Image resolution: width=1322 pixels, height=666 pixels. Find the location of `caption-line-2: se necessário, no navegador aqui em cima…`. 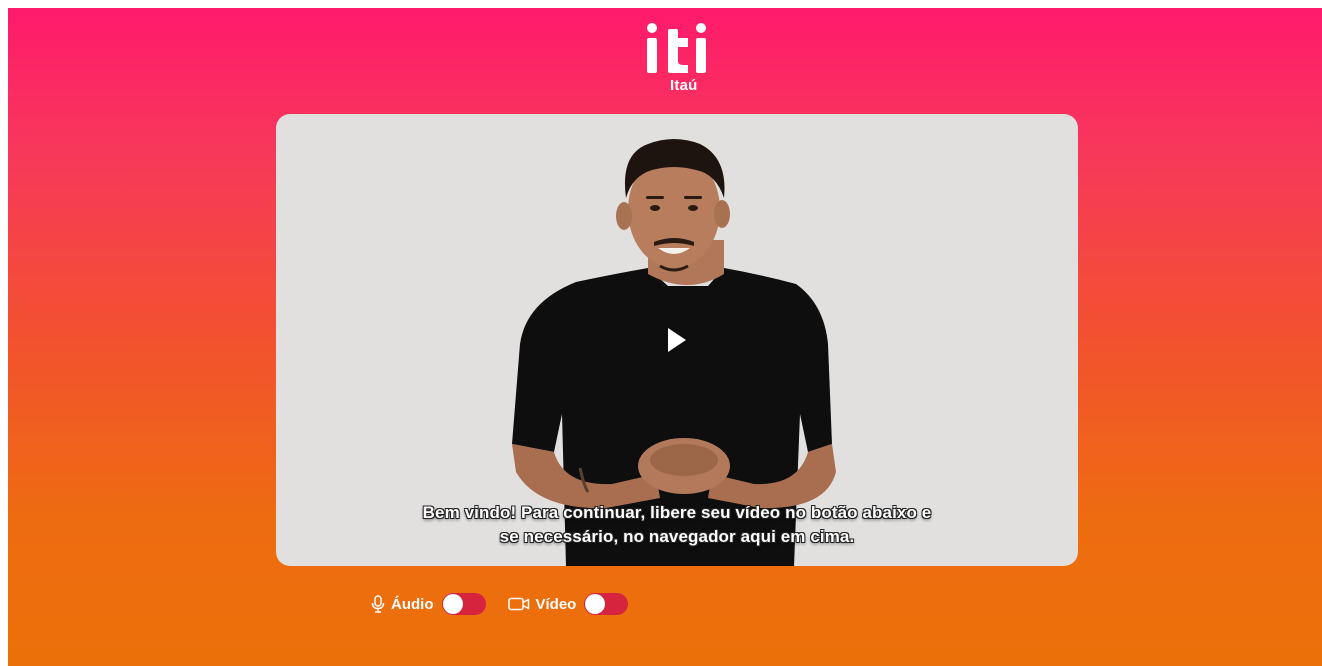

caption-line-2: se necessário, no navegador aqui em cima… is located at coordinates (677, 536).